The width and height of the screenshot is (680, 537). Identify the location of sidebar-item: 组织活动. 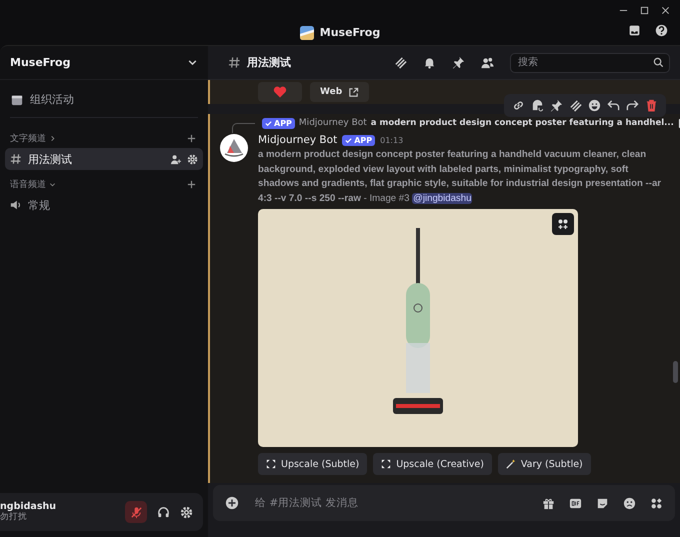
(104, 98).